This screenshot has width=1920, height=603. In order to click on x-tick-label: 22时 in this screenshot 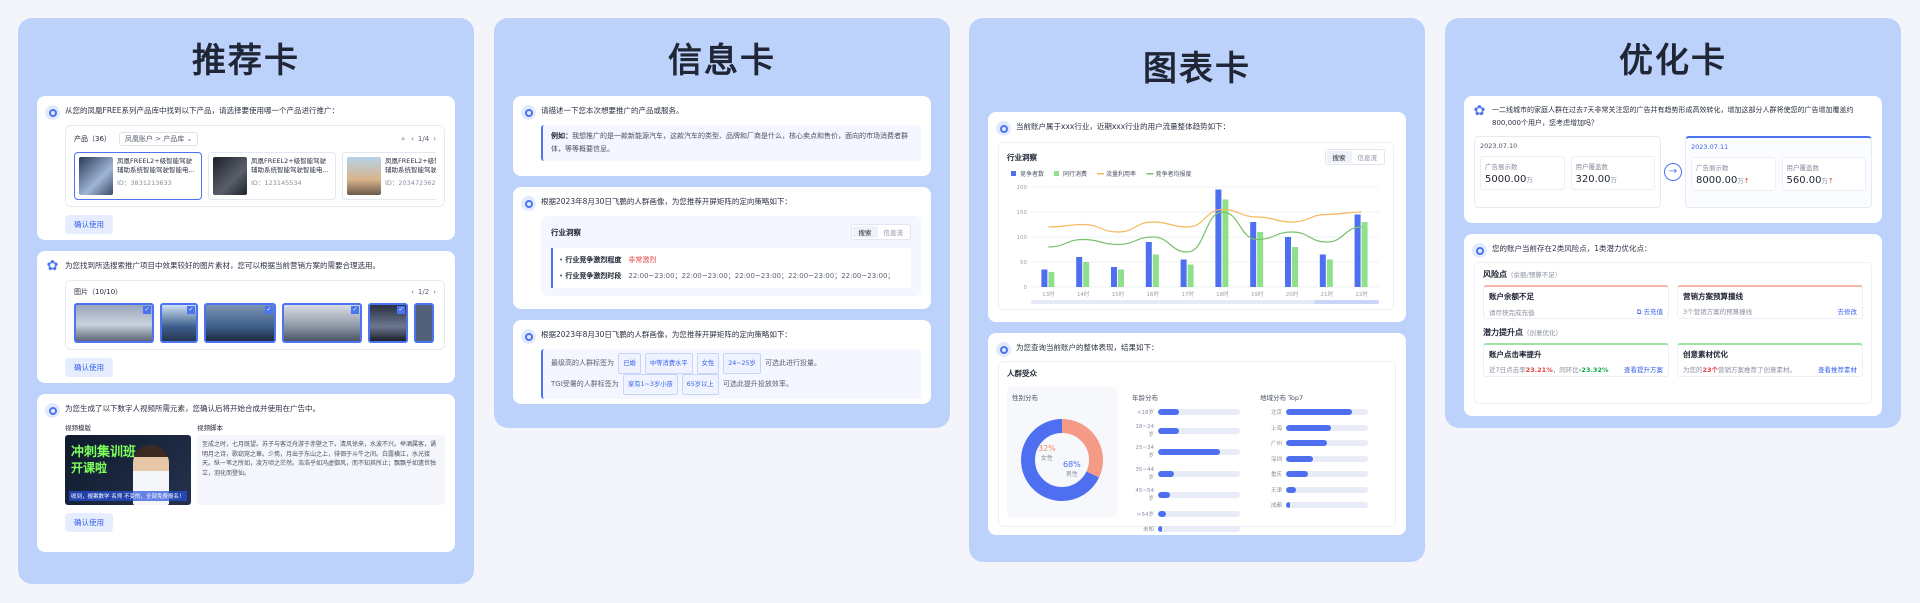, I will do `click(1361, 294)`.